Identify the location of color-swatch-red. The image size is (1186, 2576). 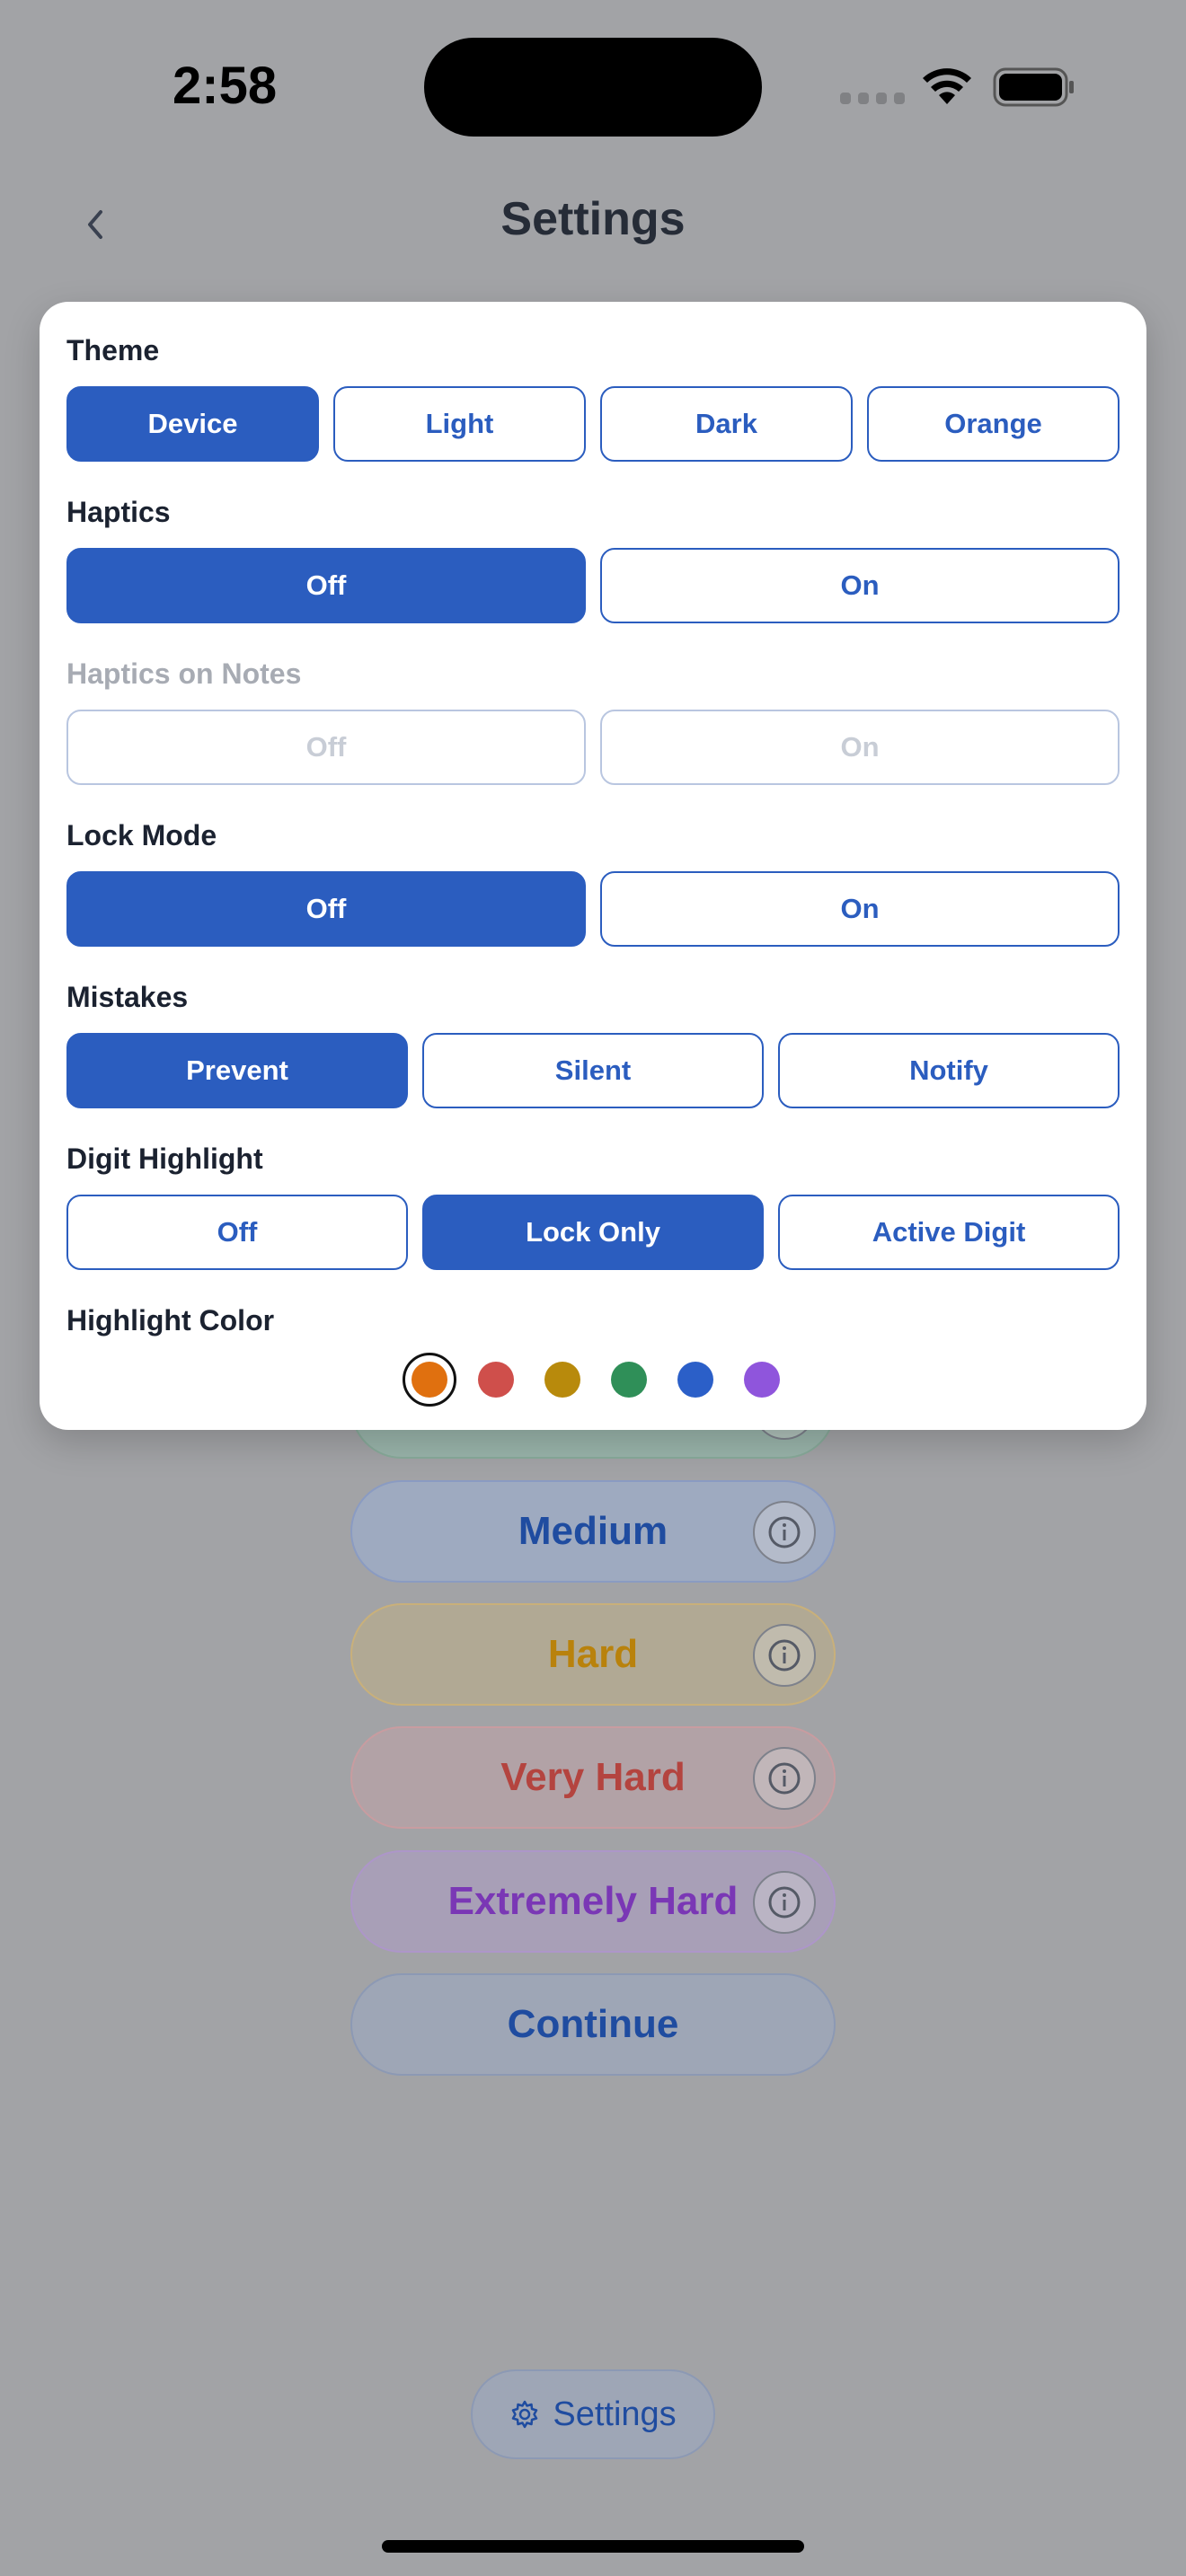
(496, 1380).